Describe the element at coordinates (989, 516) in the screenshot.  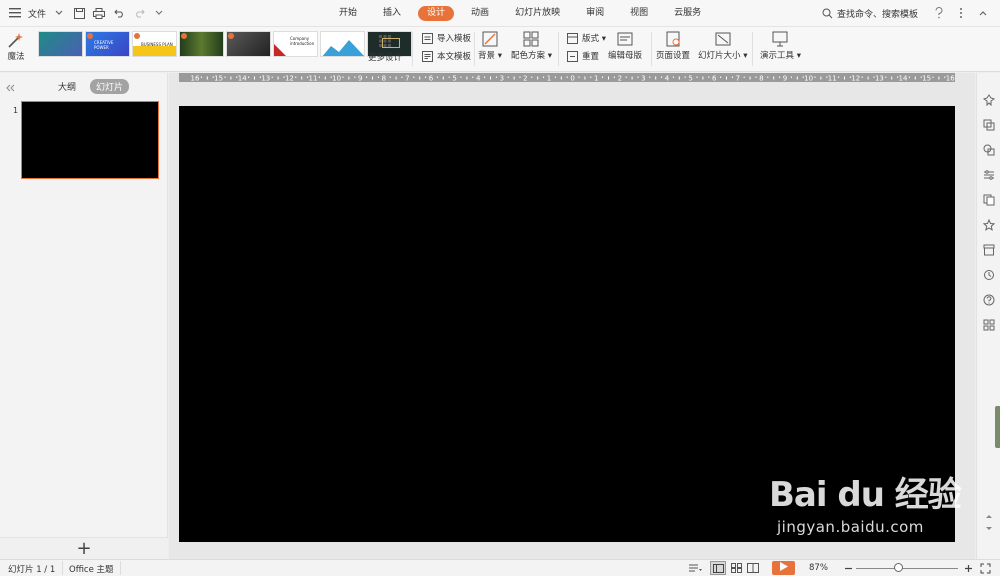
I see `scroll-up-icon` at that location.